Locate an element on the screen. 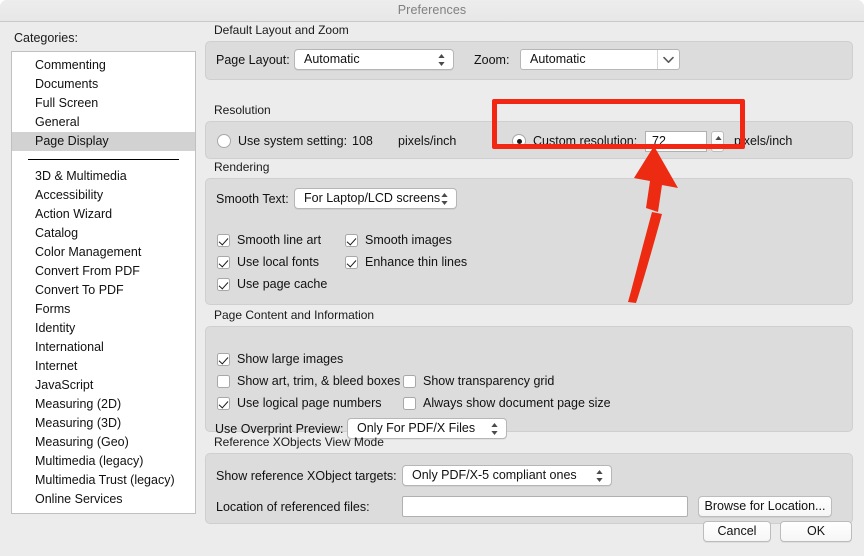  group-box-default-layout: Page Layout: Automatic Zoom: Automatic is located at coordinates (529, 60).